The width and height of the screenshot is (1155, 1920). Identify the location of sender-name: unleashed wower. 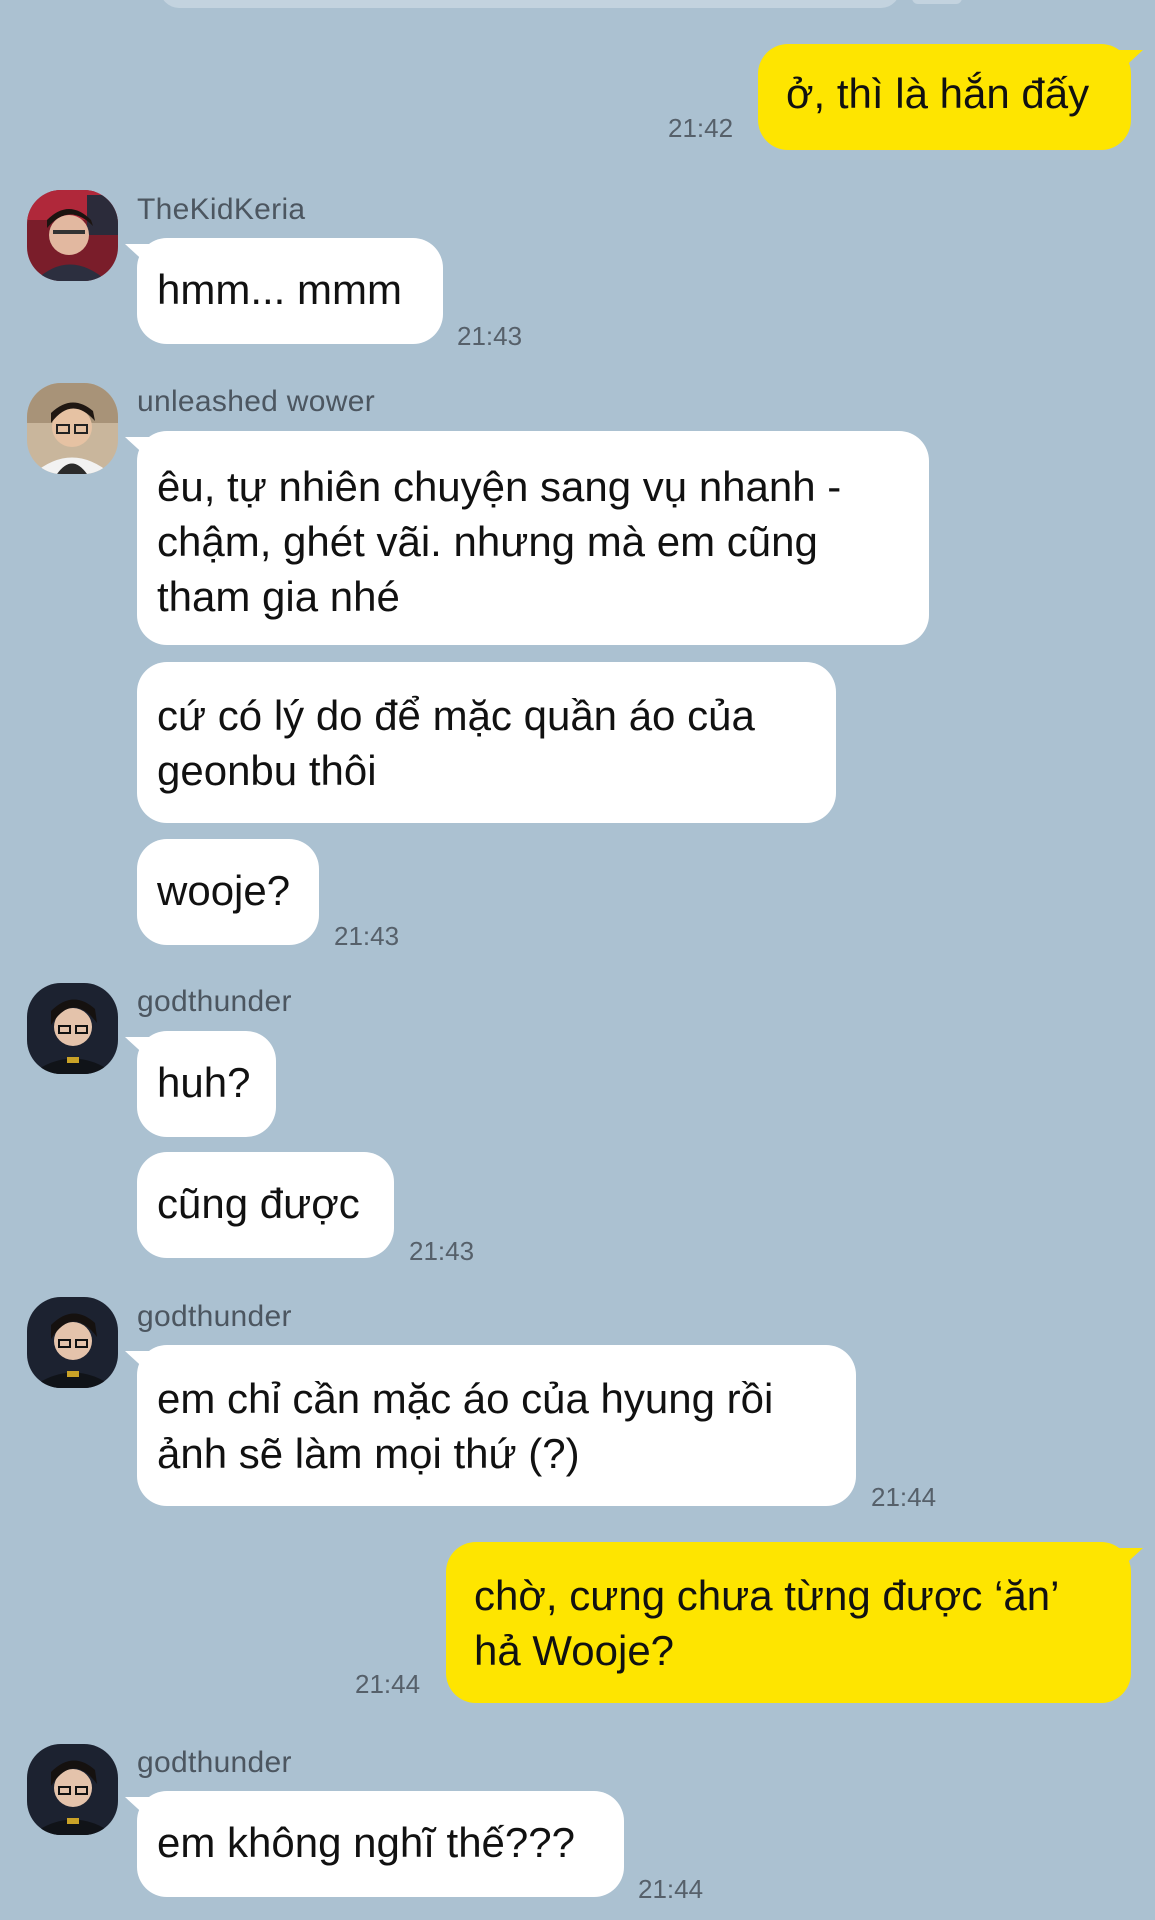
(256, 401).